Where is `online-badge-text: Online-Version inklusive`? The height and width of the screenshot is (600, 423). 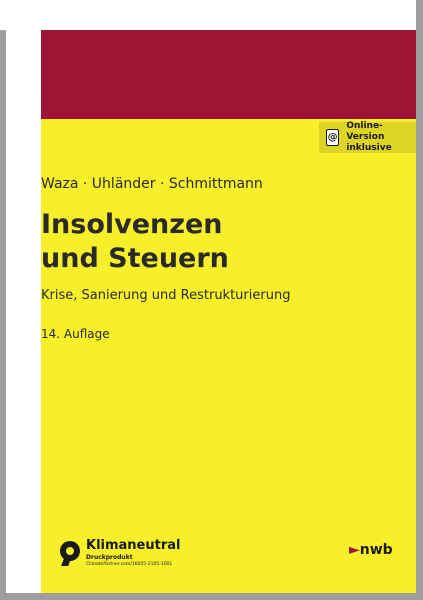
online-badge-text: Online-Version inklusive is located at coordinates (381, 137).